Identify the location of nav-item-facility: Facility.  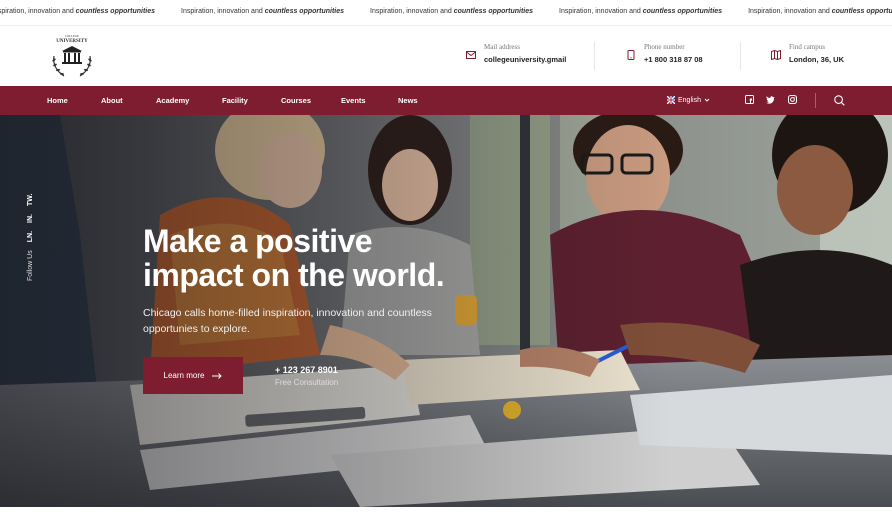
(235, 100).